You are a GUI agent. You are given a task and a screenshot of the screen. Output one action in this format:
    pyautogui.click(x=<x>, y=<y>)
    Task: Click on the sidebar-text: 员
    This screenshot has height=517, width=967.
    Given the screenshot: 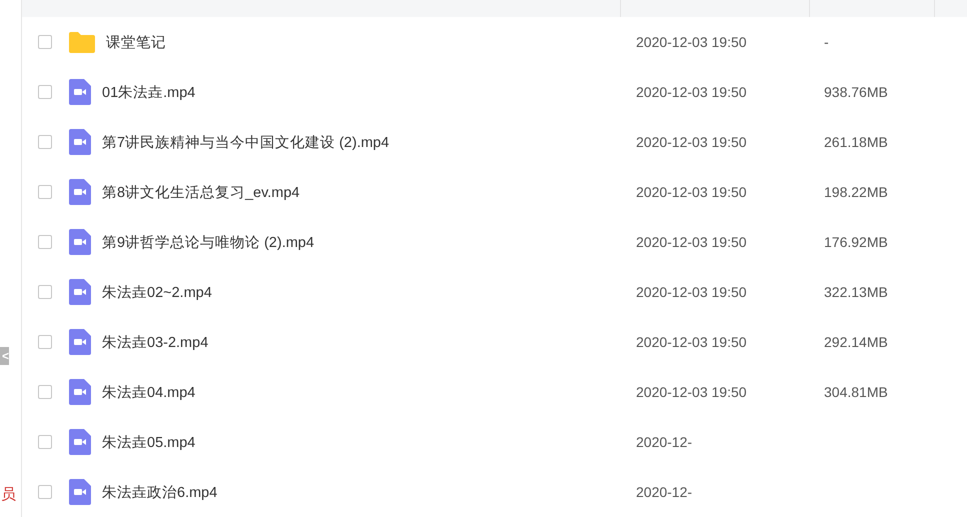 What is the action you would take?
    pyautogui.click(x=8, y=495)
    